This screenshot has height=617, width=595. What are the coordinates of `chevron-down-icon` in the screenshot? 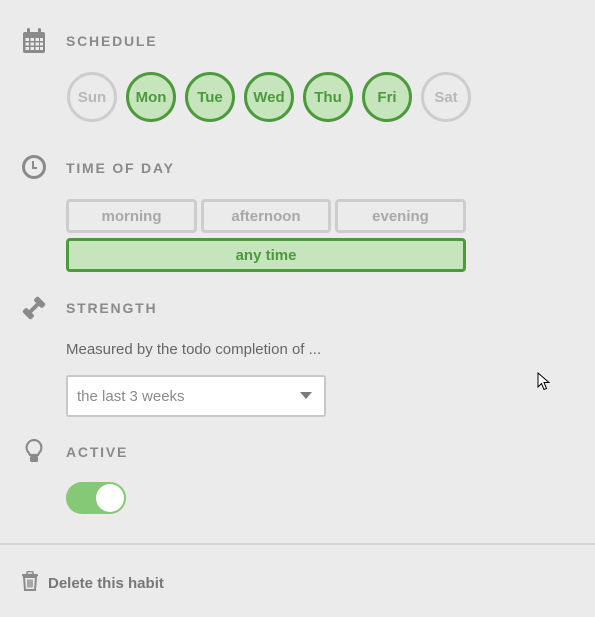 It's located at (306, 395).